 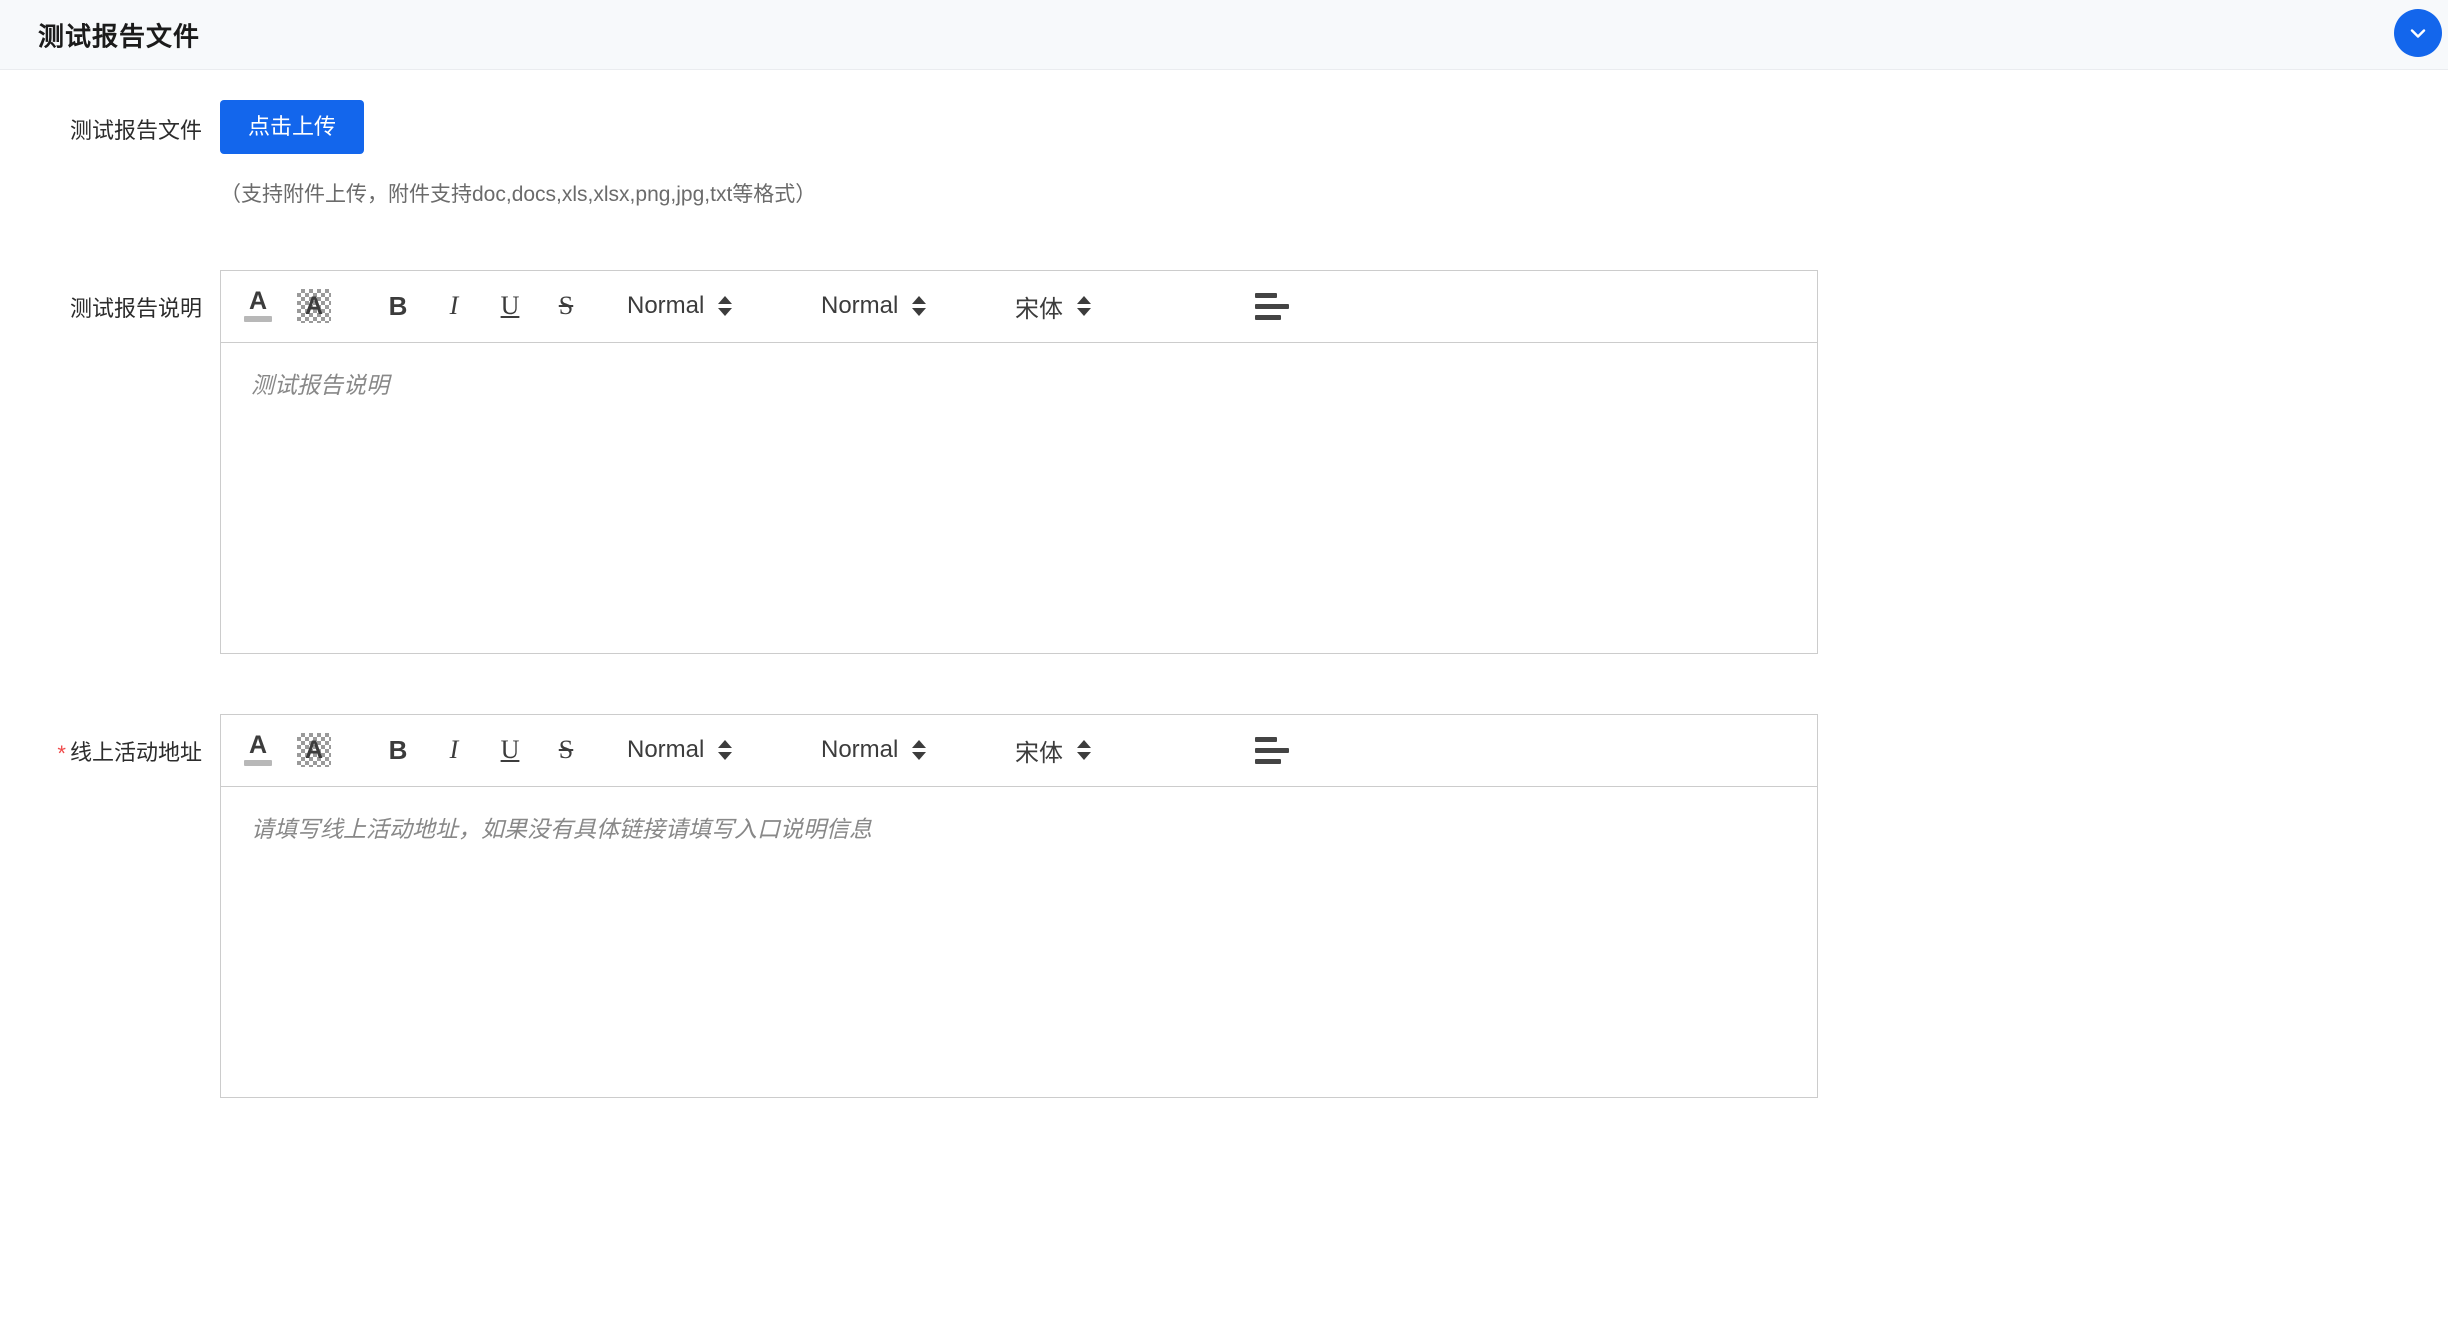 I want to click on editor-placeholder-url: 请填写线上活动地址，如果没有具体链接请填写入口说明信息, so click(x=561, y=828).